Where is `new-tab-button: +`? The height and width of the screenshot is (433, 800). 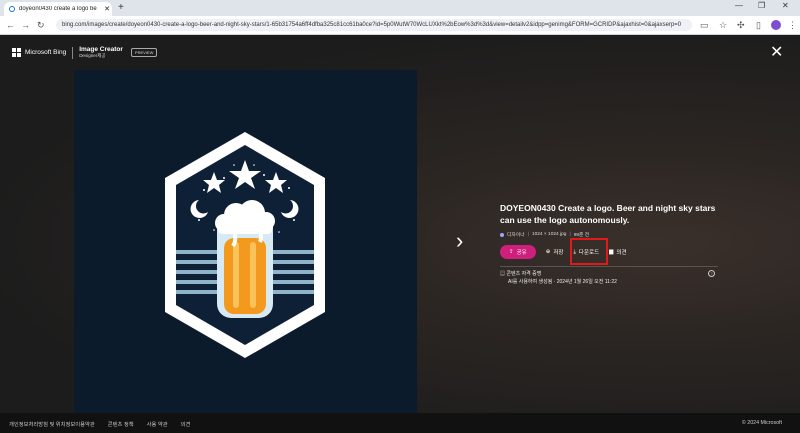 new-tab-button: + is located at coordinates (121, 7).